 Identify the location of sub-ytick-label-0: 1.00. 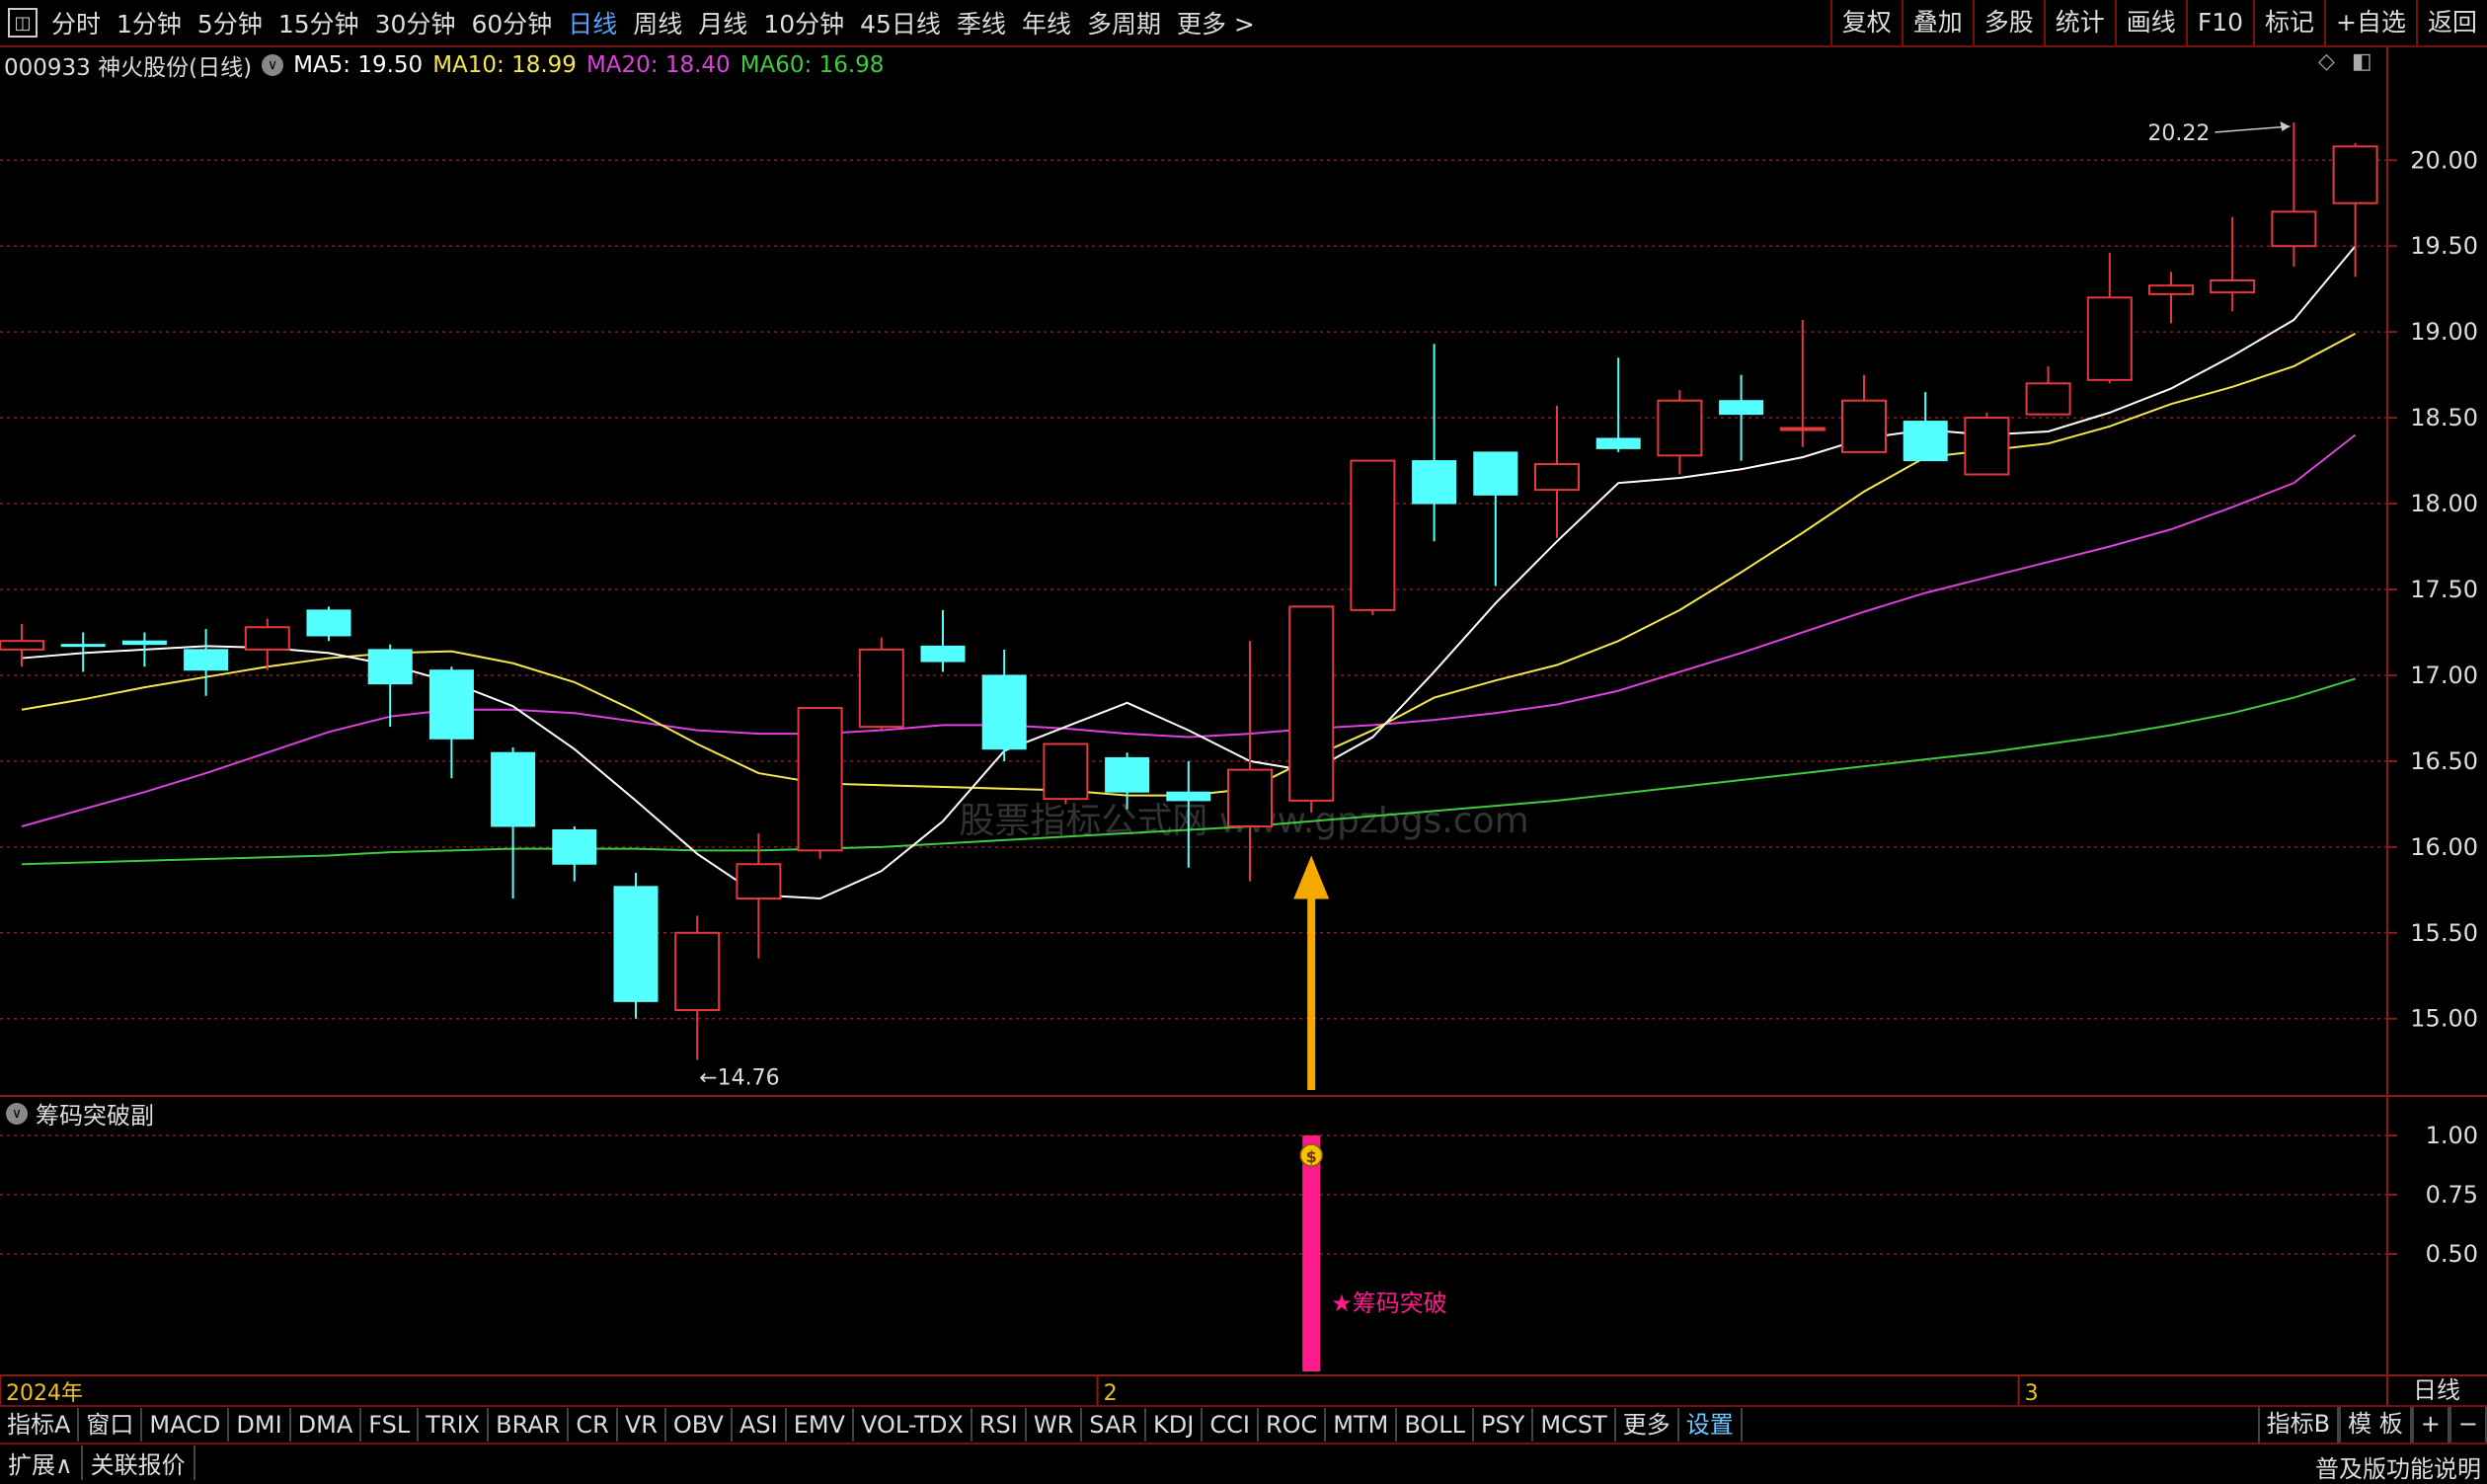
(2452, 1135).